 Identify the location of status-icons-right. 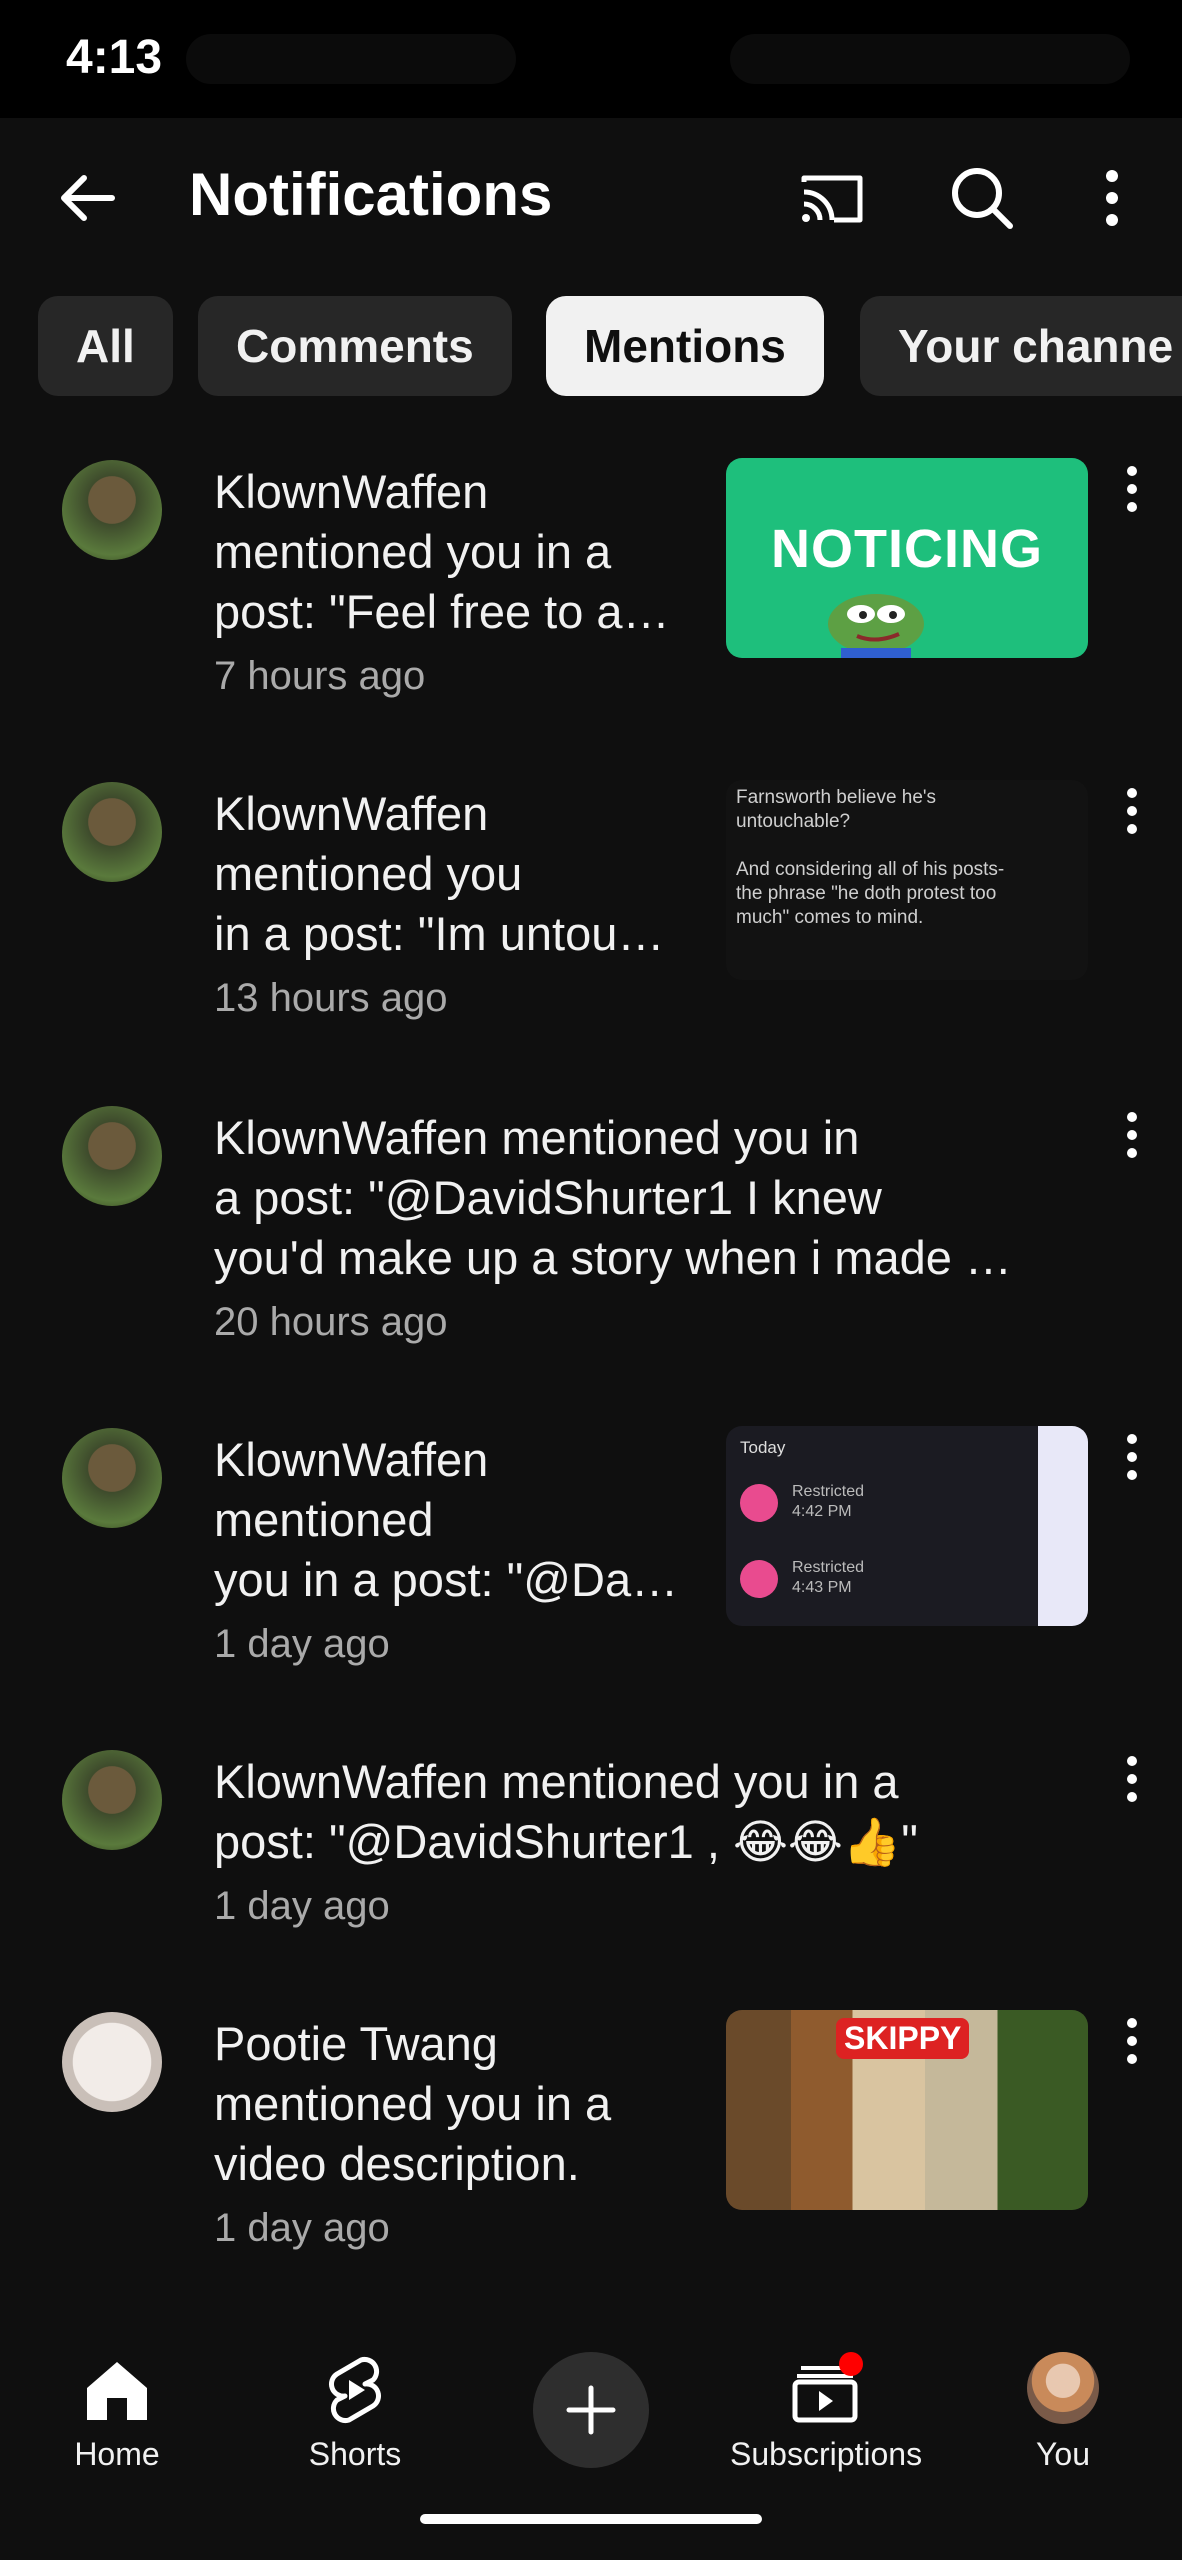
(930, 59).